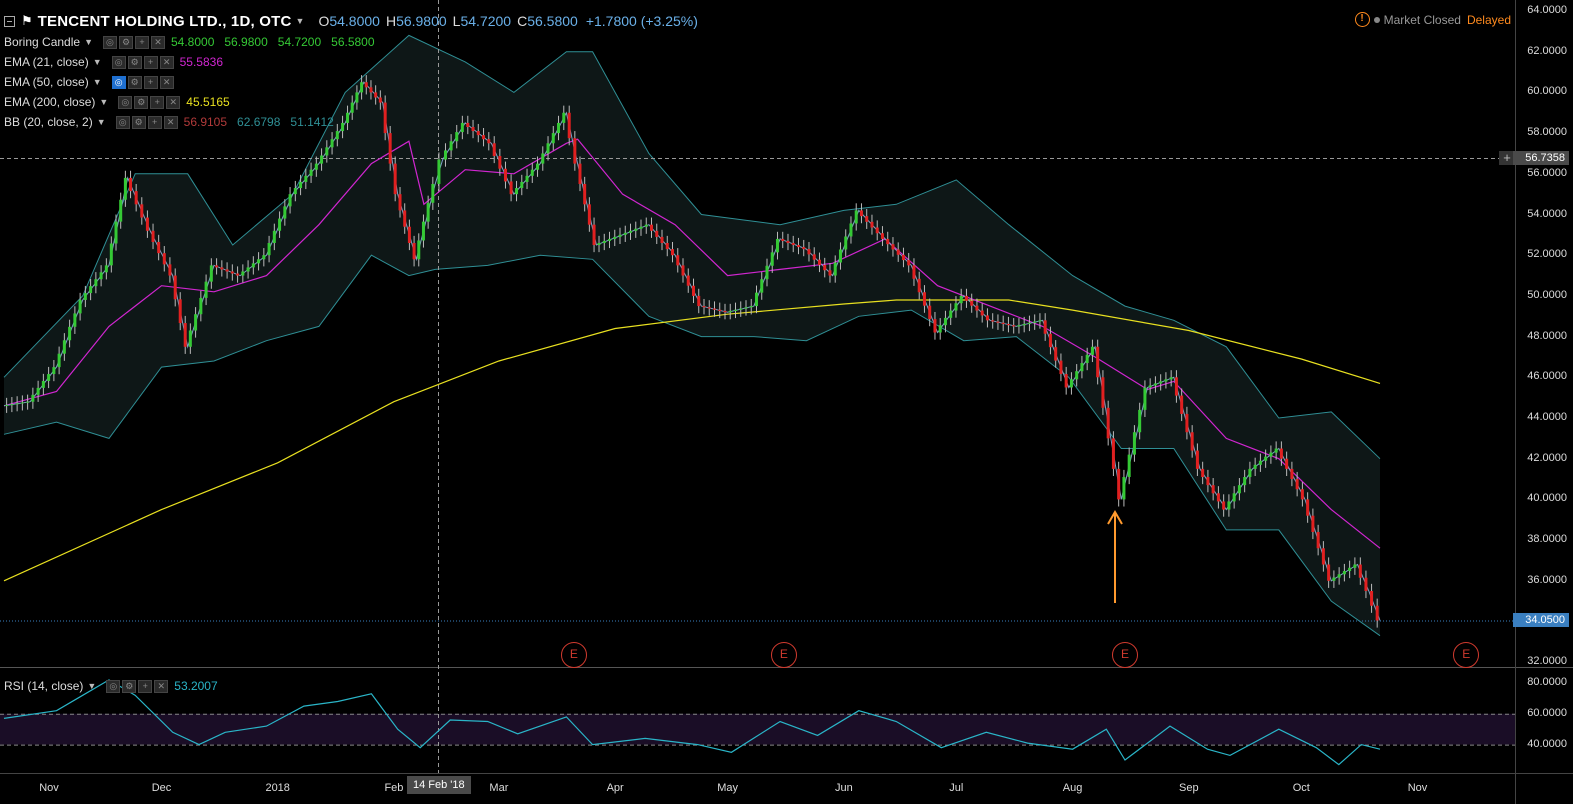 The image size is (1573, 804). Describe the element at coordinates (43, 686) in the screenshot. I see `rsi-name: RSI (14, close)` at that location.